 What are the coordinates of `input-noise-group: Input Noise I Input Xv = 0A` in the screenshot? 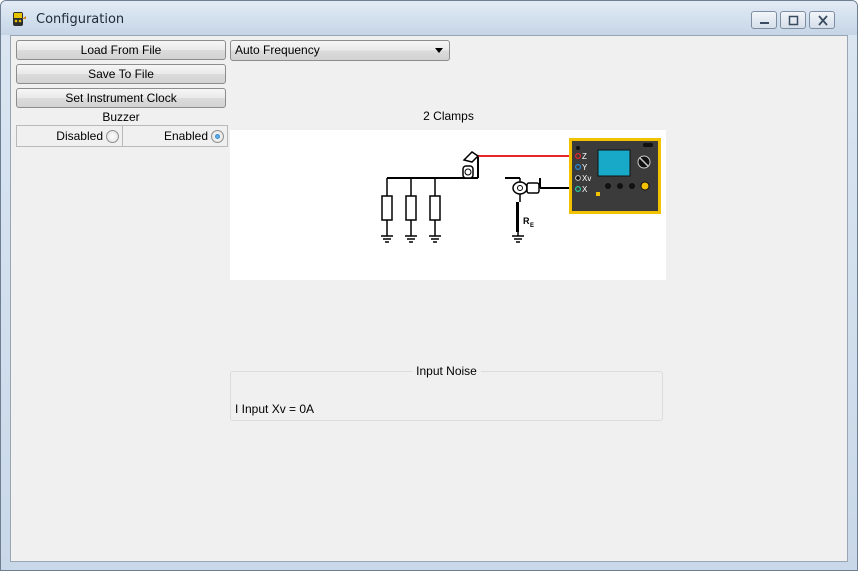 It's located at (446, 392).